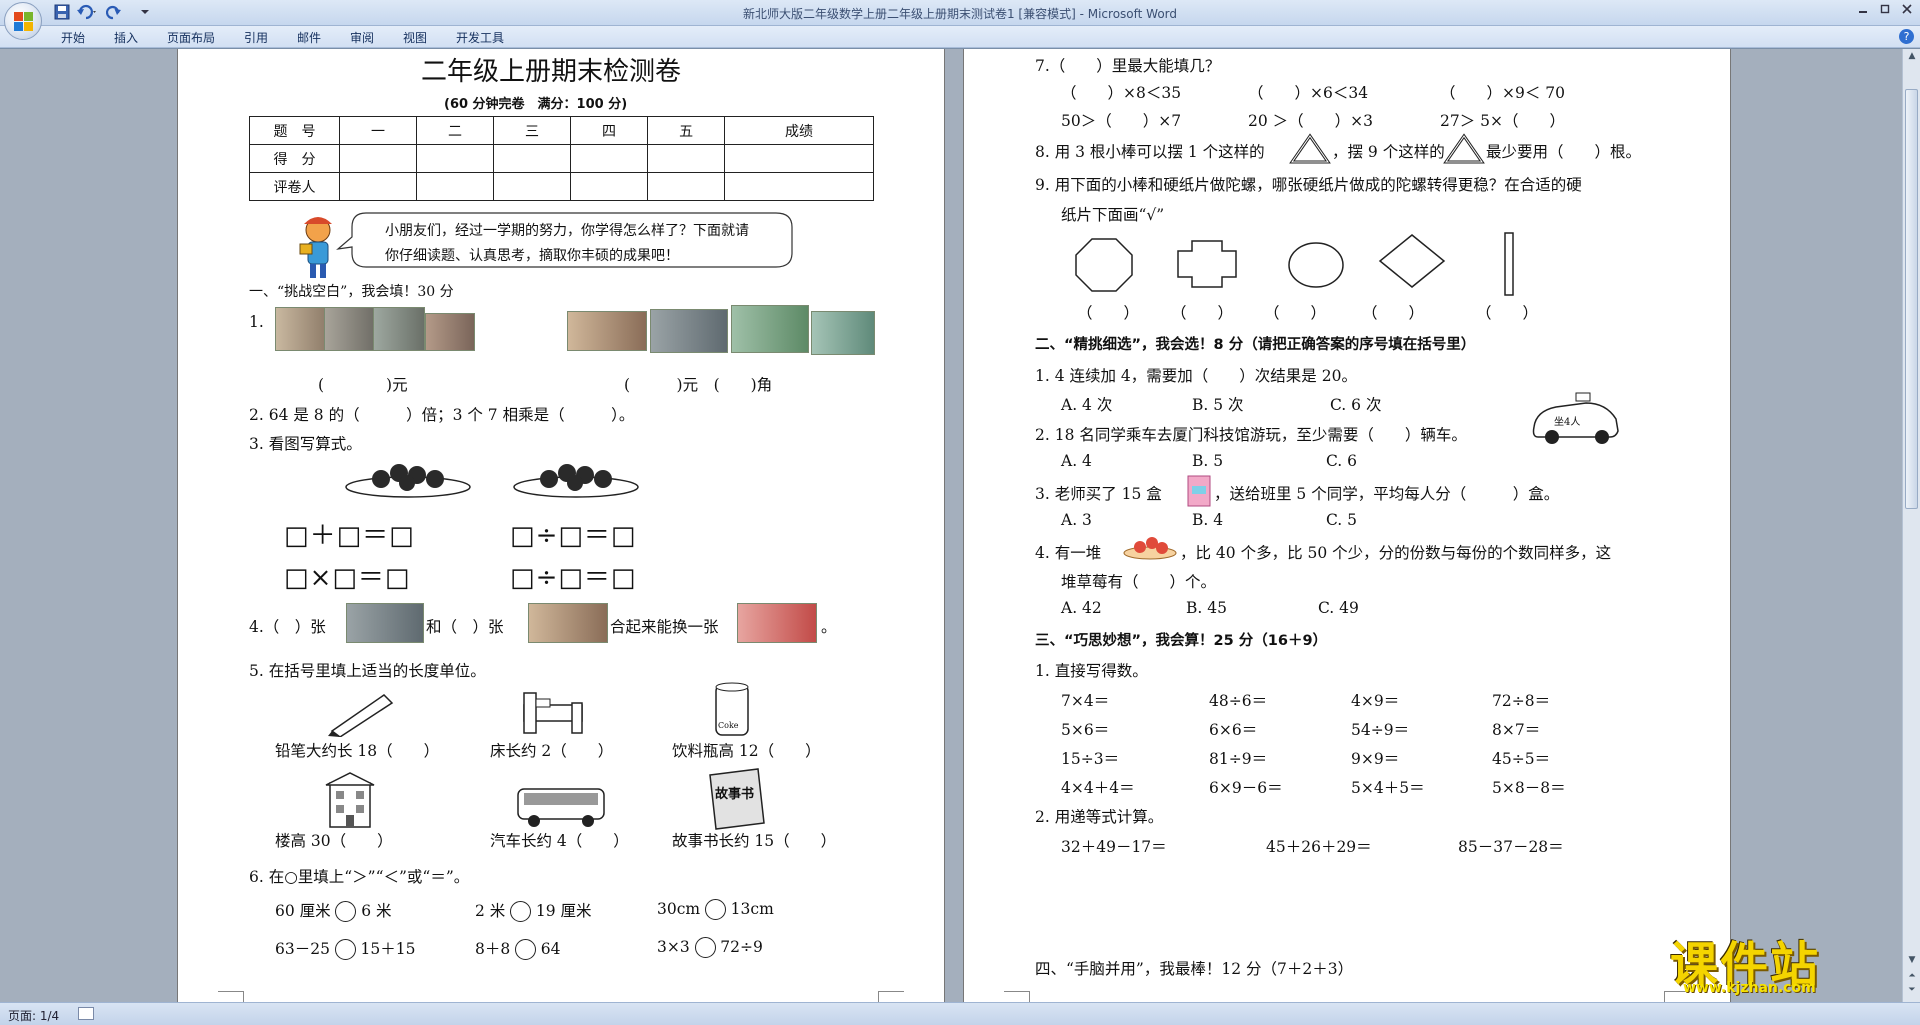 This screenshot has width=1920, height=1025. Describe the element at coordinates (561, 807) in the screenshot. I see `bus-icon` at that location.